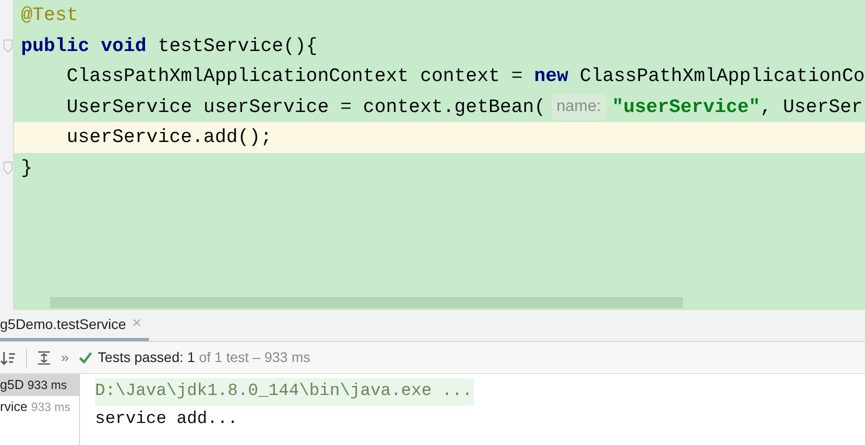 This screenshot has width=865, height=445. What do you see at coordinates (39, 407) in the screenshot?
I see `test-tree-item: rvice 933 ms` at bounding box center [39, 407].